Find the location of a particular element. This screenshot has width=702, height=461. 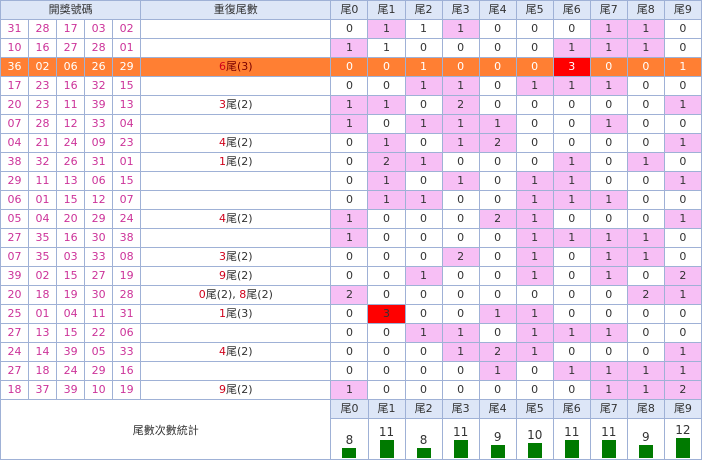

drawn-number: 13 is located at coordinates (43, 333).